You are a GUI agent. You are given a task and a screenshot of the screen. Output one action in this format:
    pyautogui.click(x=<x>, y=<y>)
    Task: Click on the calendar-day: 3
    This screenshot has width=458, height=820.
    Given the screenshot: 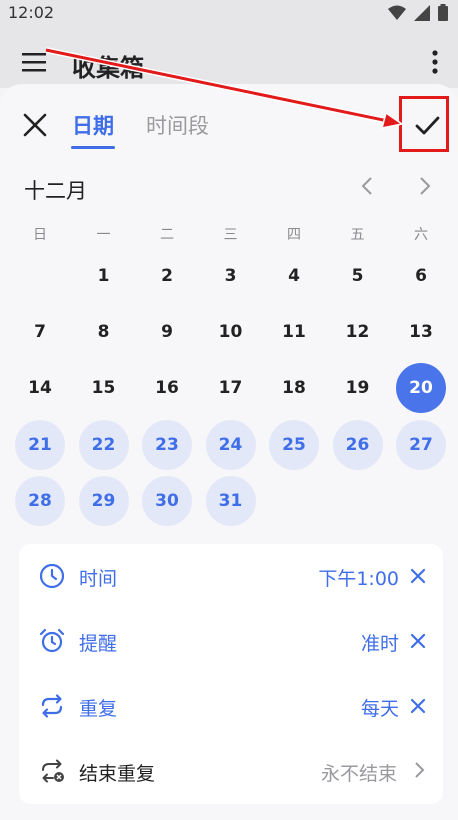 What is the action you would take?
    pyautogui.click(x=231, y=276)
    